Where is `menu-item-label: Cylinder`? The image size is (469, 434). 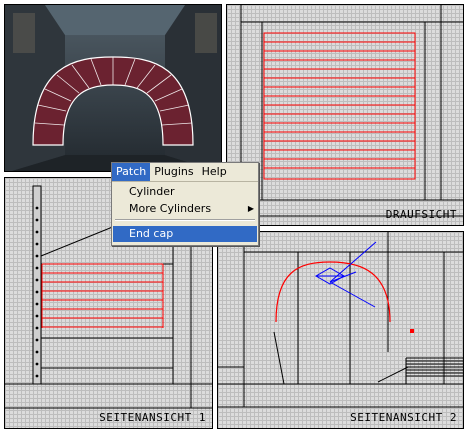 menu-item-label: Cylinder is located at coordinates (152, 191).